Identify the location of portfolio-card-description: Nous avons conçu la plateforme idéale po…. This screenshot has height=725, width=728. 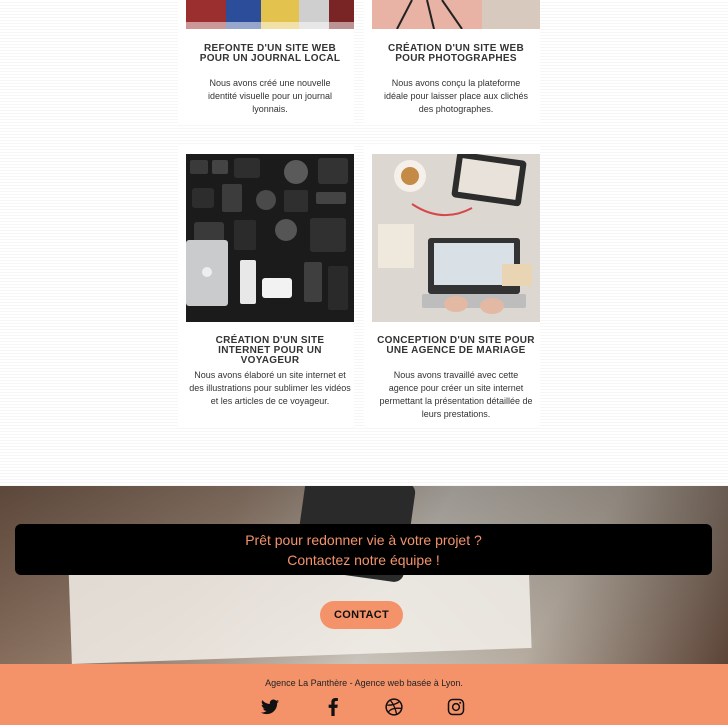
(456, 96).